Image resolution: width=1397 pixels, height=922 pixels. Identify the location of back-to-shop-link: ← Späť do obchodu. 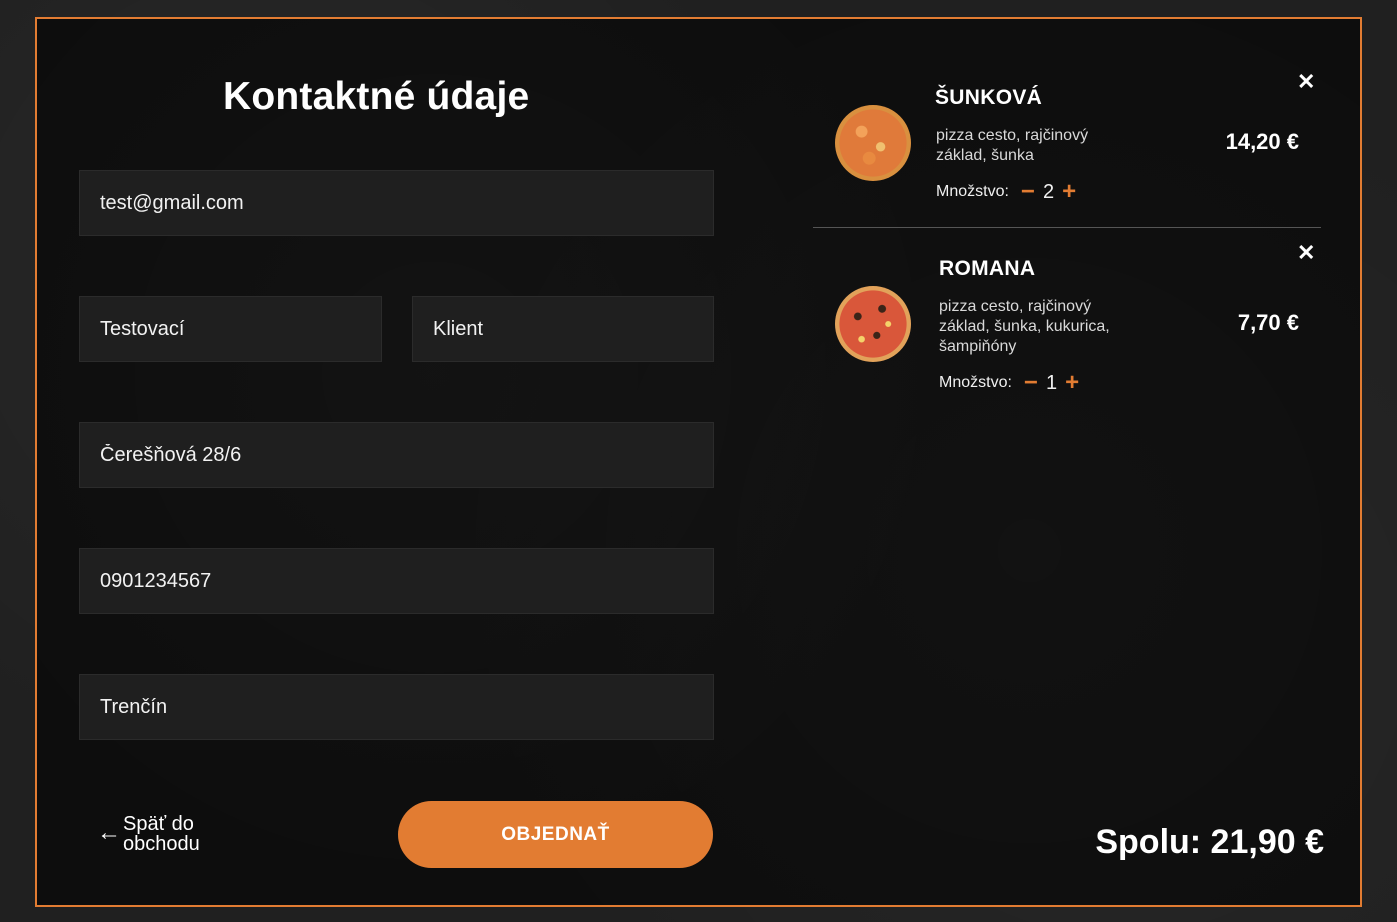
(158, 834).